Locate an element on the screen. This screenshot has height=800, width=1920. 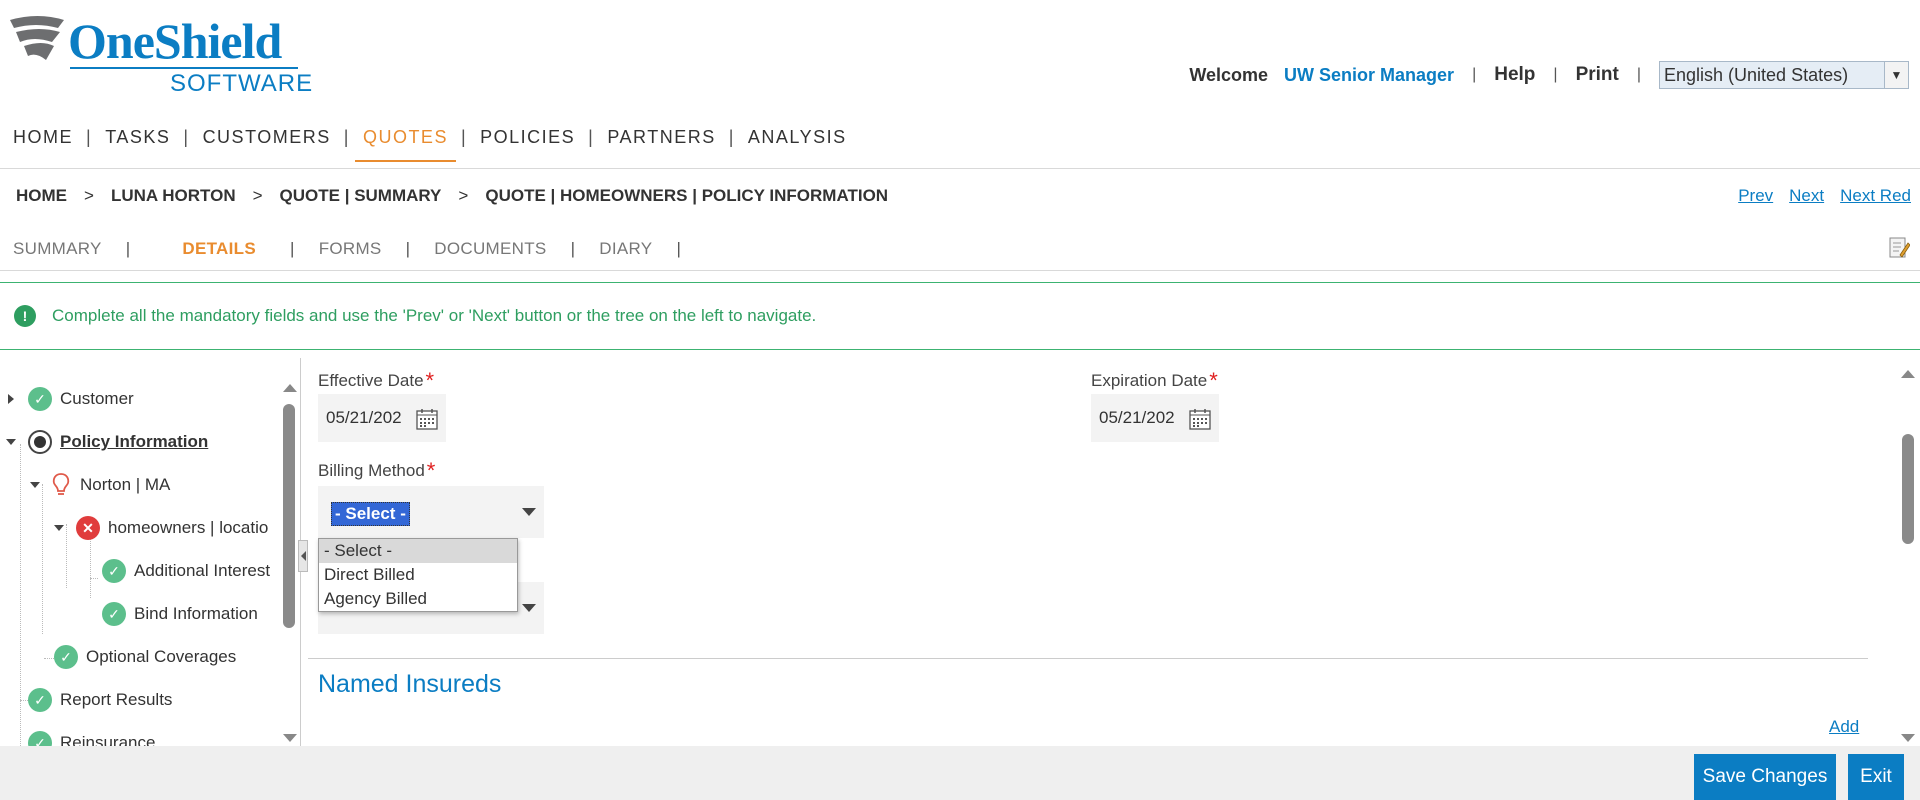
user-name-link: UW Senior Manager is located at coordinates (1369, 75).